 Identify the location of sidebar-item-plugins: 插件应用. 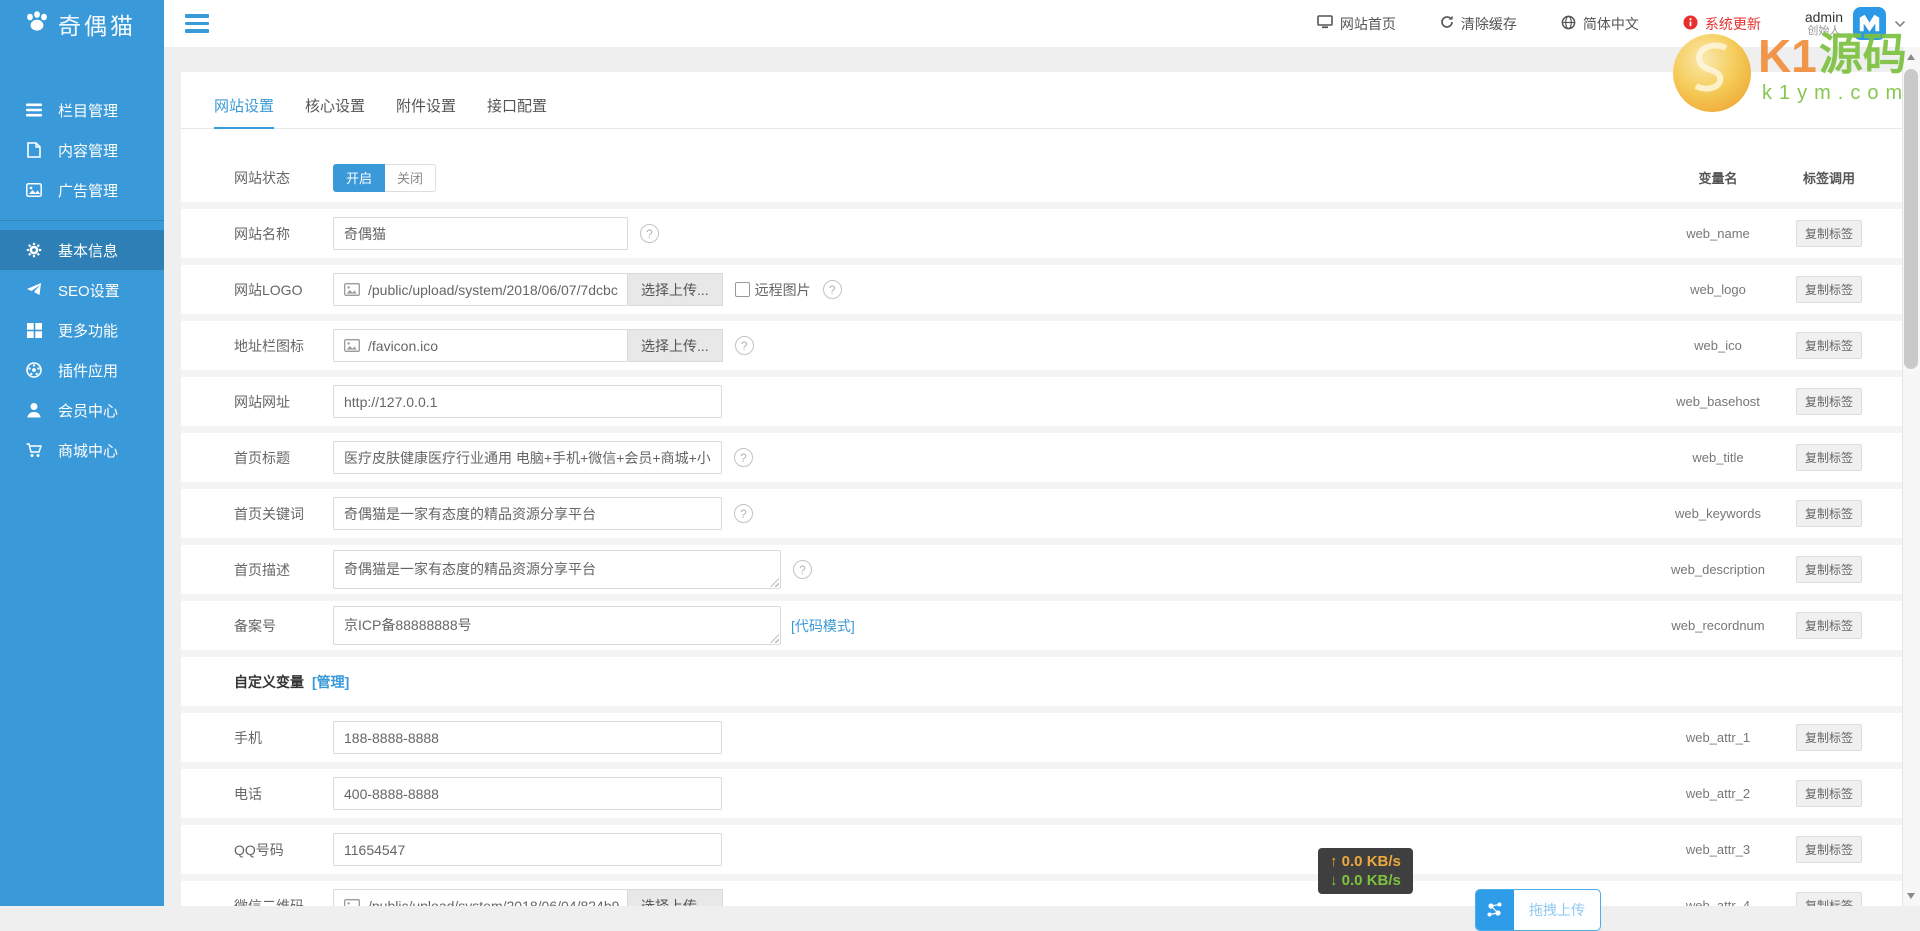
(82, 370).